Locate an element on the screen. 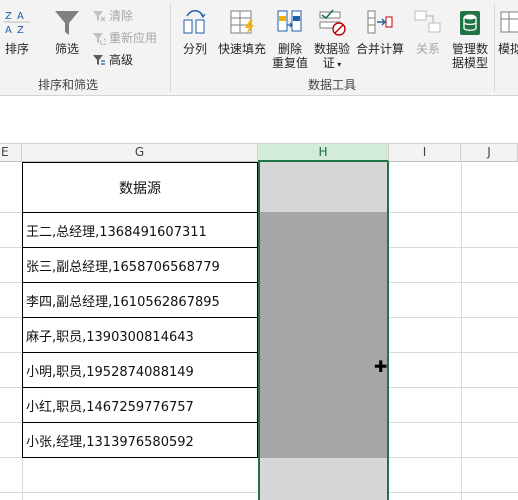 Image resolution: width=518 pixels, height=500 pixels. data-validation-button: 数据验 证 ▾ is located at coordinates (332, 40).